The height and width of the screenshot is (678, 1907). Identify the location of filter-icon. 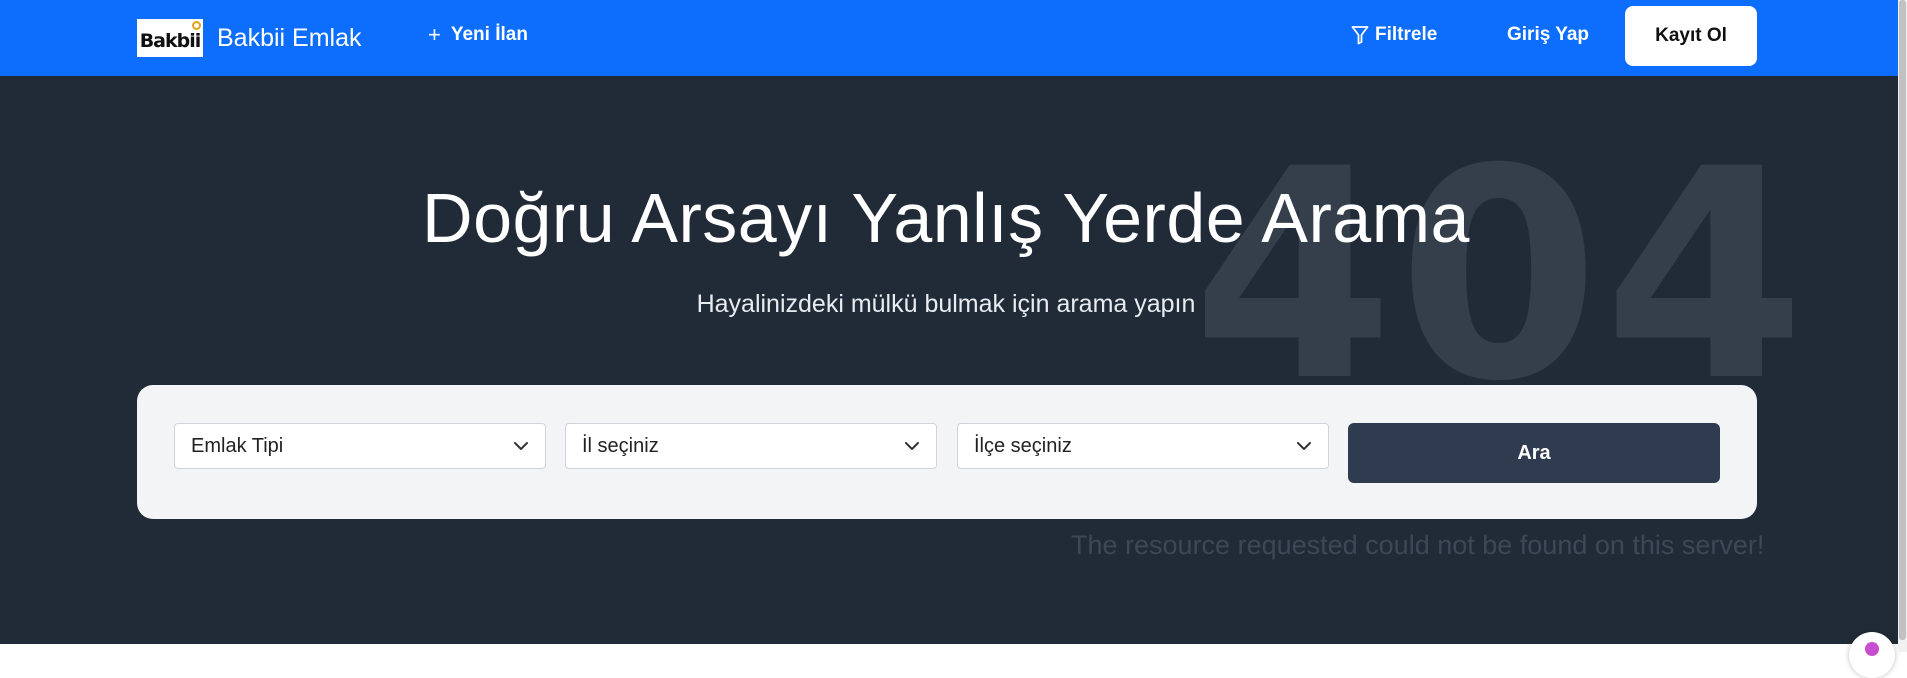
(1360, 35).